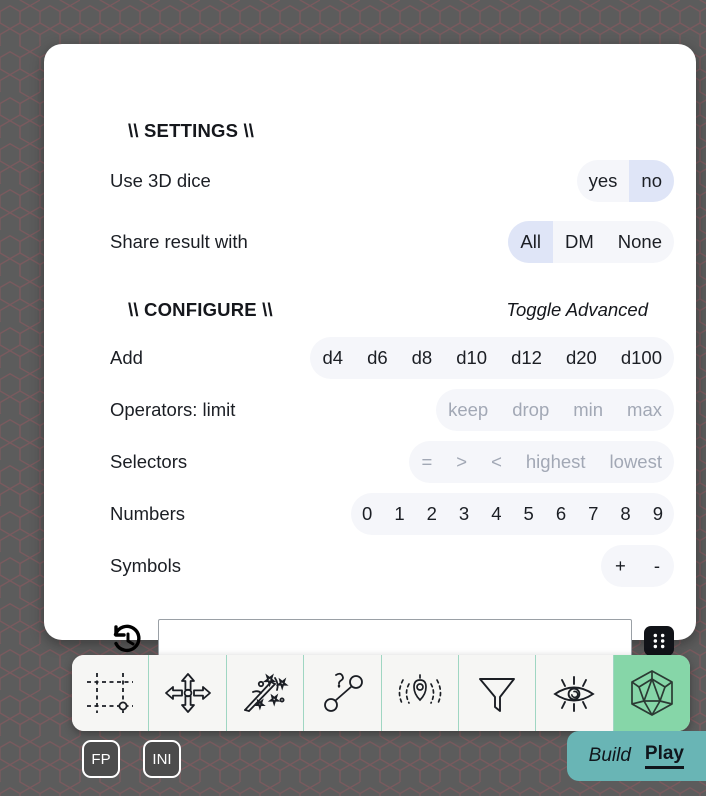 The image size is (706, 796). I want to click on magic-wand-icon, so click(266, 692).